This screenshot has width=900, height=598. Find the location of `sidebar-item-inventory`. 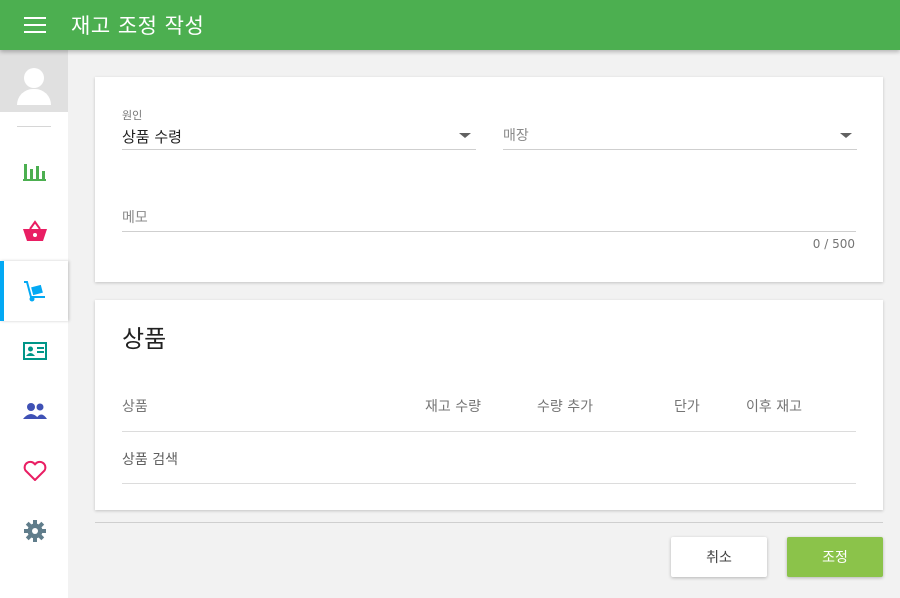

sidebar-item-inventory is located at coordinates (34, 291).